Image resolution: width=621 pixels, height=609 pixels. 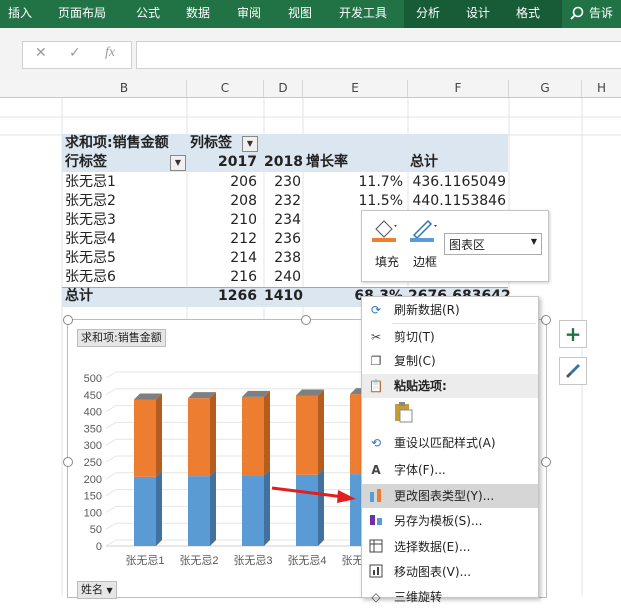 I want to click on column-header-h: H, so click(x=601, y=88).